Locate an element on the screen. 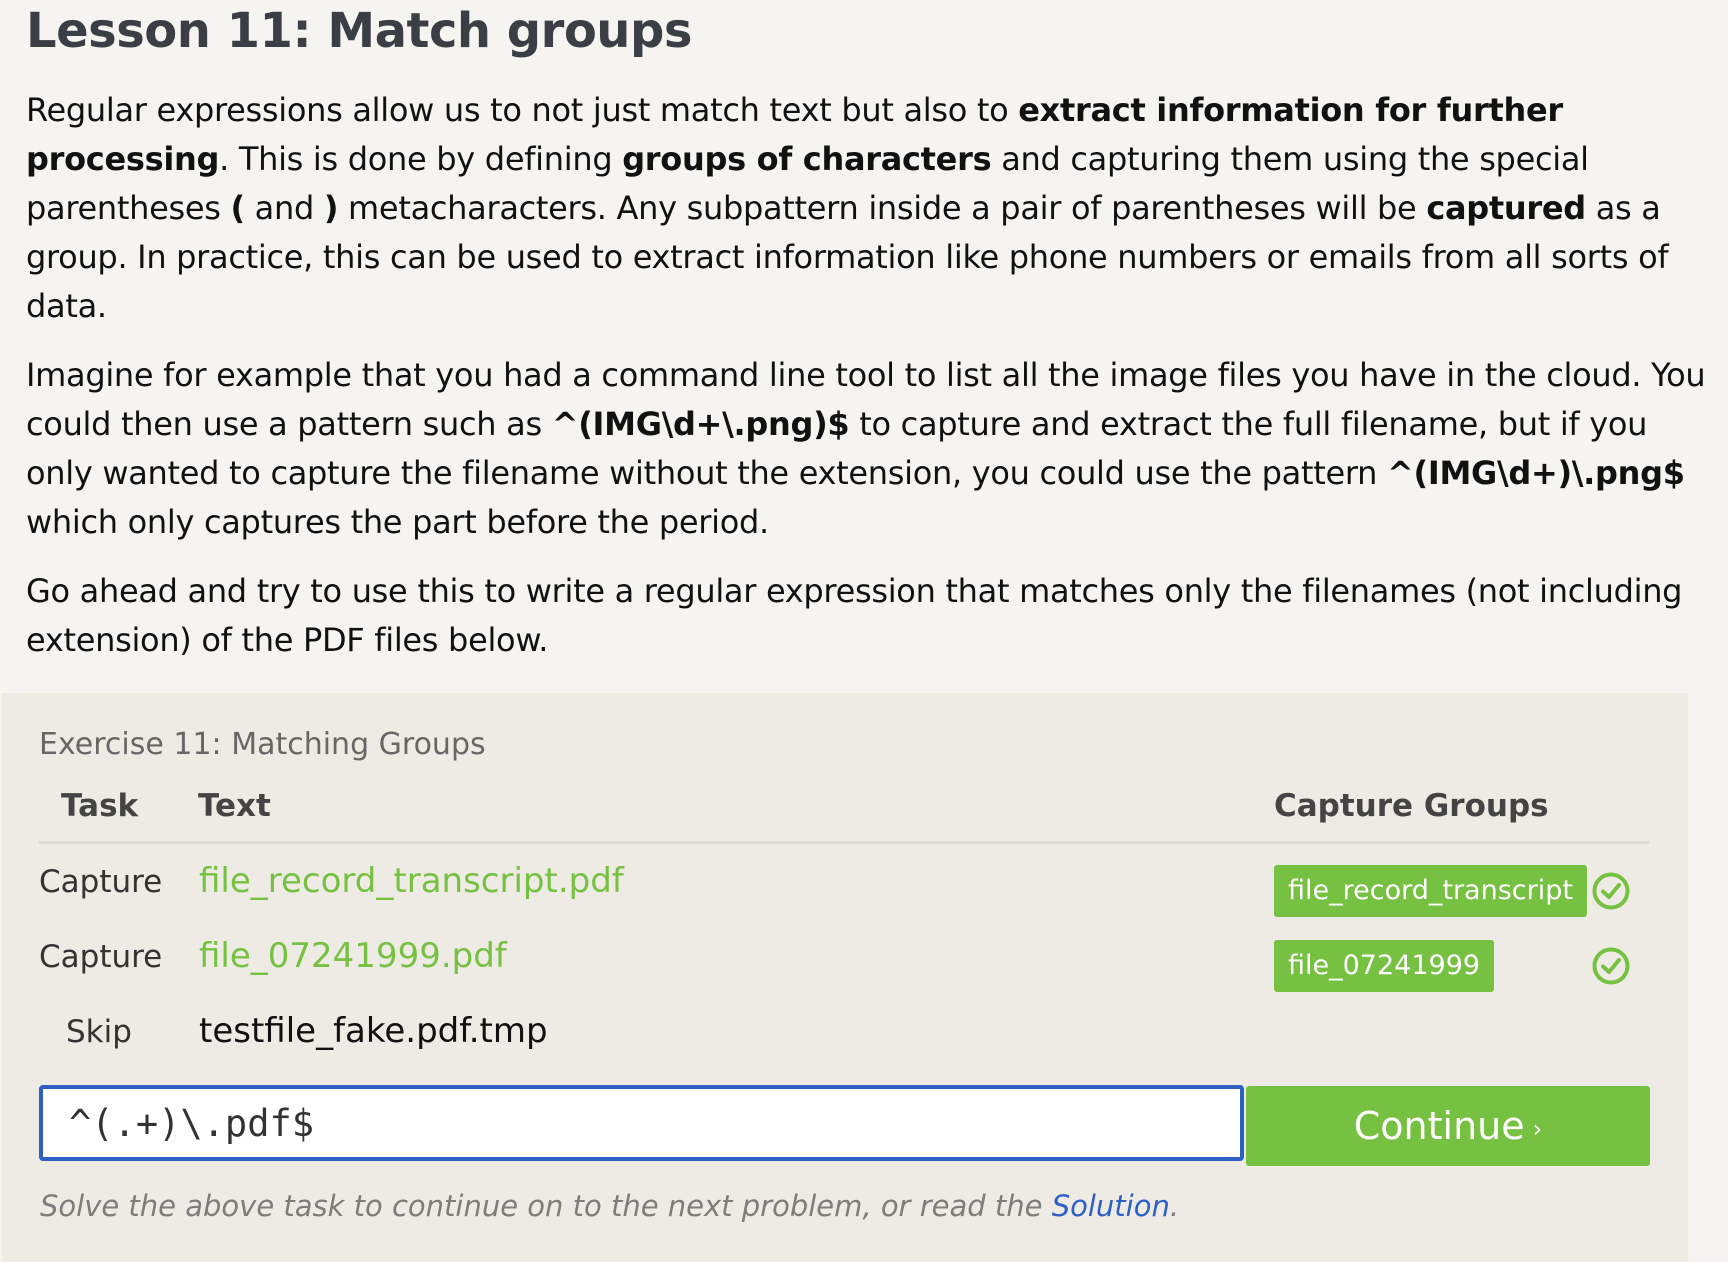 The image size is (1728, 1262). page-title: Lesson 11: Match groups is located at coordinates (359, 31).